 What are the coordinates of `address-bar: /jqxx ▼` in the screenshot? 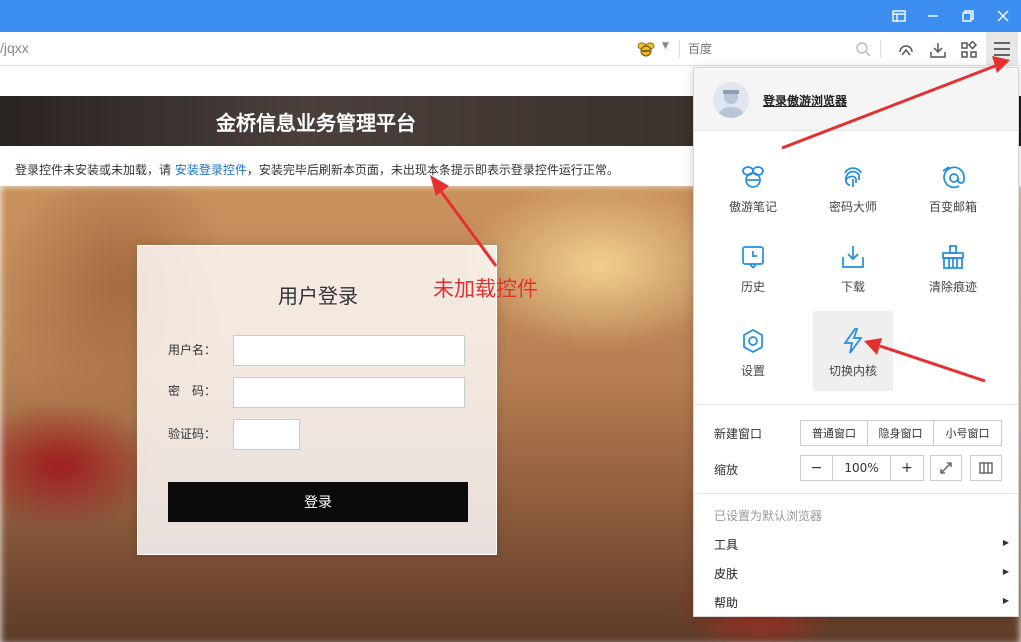 It's located at (510, 49).